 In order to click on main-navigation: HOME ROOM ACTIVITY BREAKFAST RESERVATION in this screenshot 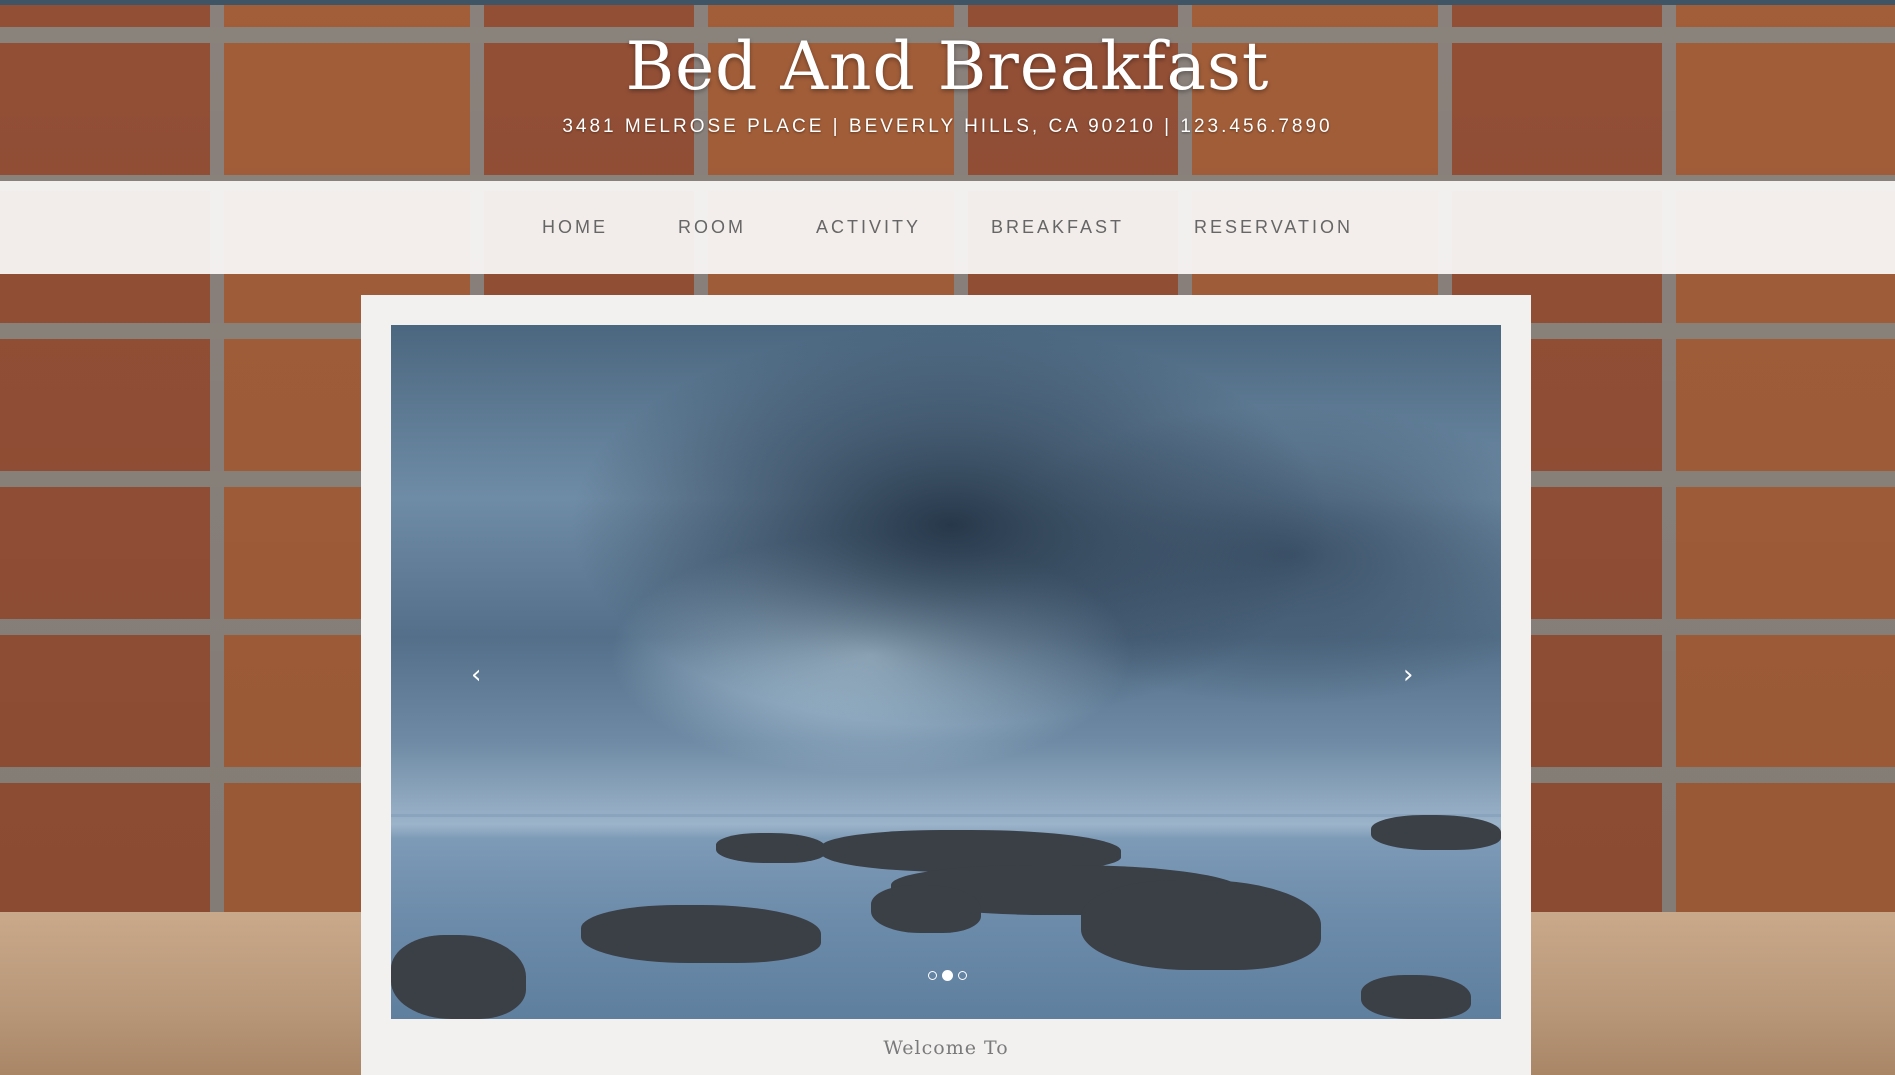, I will do `click(947, 227)`.